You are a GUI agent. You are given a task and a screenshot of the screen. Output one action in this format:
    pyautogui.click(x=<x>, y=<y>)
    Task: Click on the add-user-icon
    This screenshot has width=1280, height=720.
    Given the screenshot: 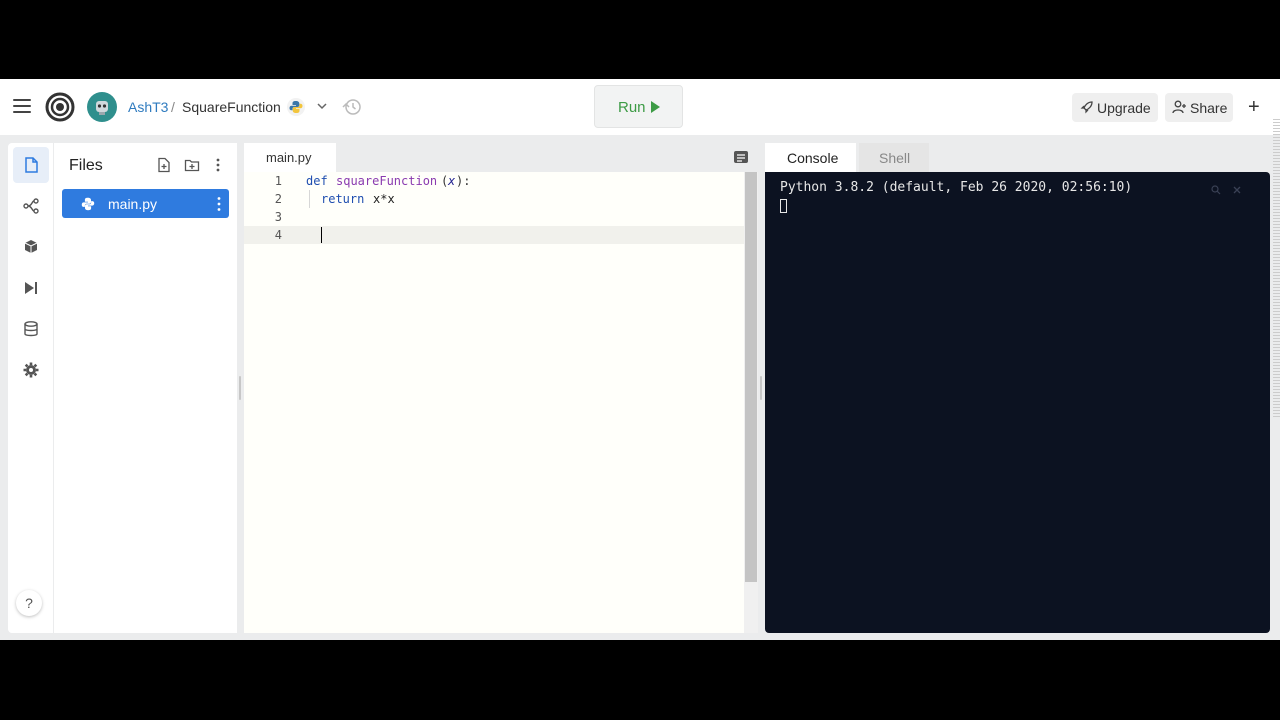 What is the action you would take?
    pyautogui.click(x=1179, y=107)
    